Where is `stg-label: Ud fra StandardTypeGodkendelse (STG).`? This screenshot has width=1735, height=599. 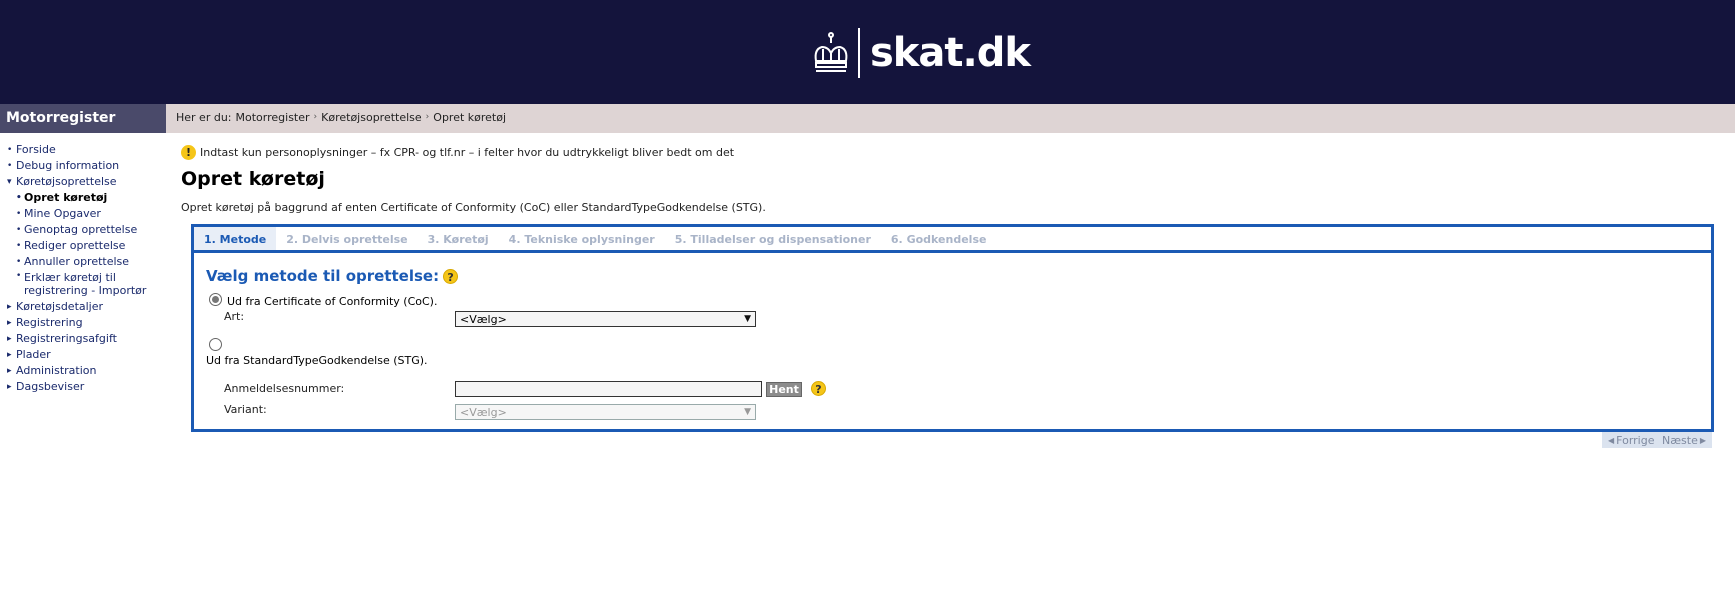
stg-label: Ud fra StandardTypeGodkendelse (STG). is located at coordinates (317, 360).